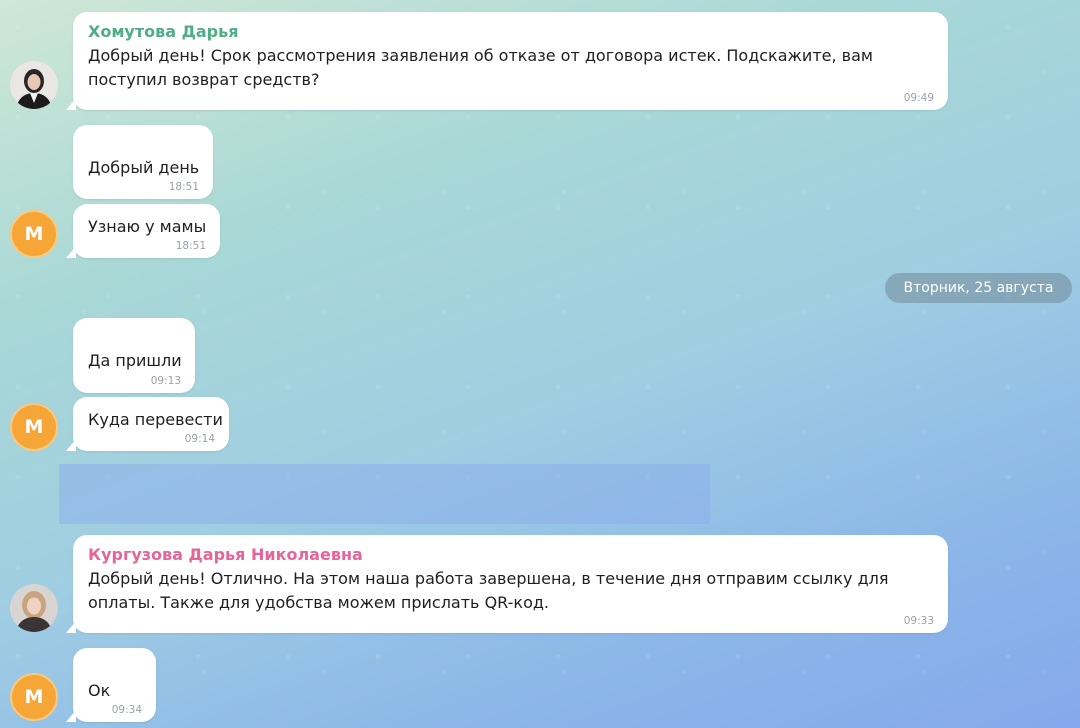 This screenshot has width=1080, height=728. I want to click on message-text: Куда перевести, so click(155, 419).